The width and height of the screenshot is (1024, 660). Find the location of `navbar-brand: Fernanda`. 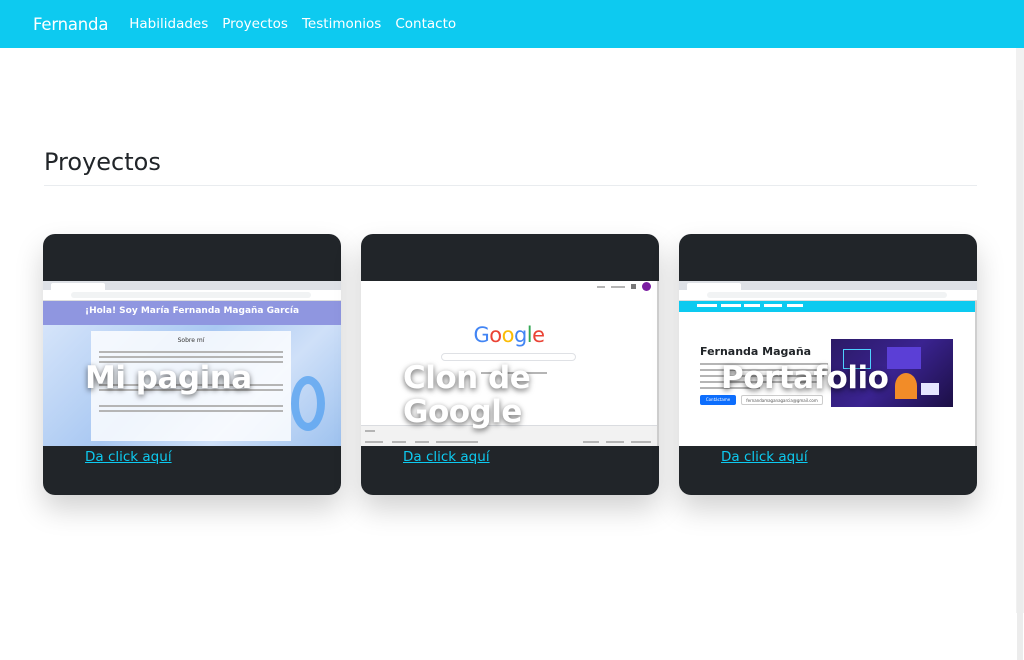

navbar-brand: Fernanda is located at coordinates (70, 24).